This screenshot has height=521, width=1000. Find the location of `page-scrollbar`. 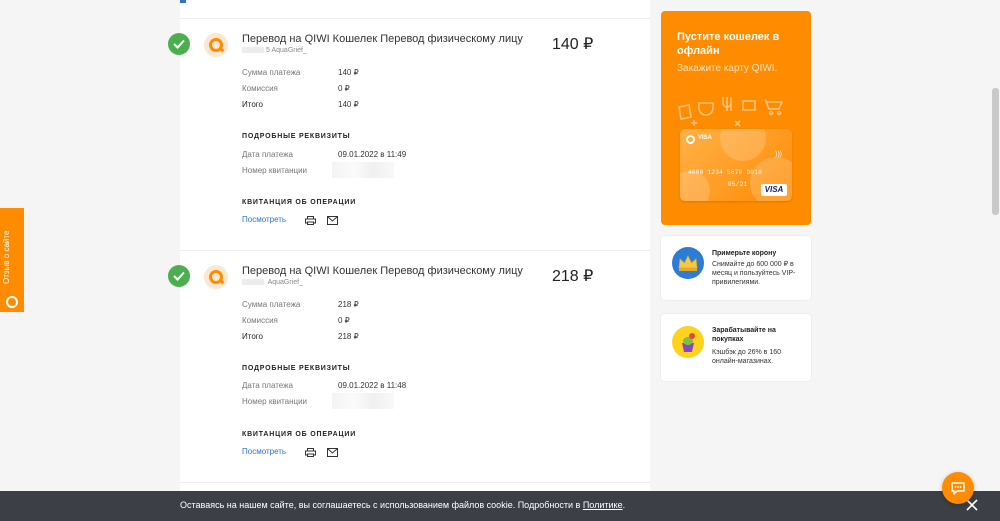

page-scrollbar is located at coordinates (995, 151).